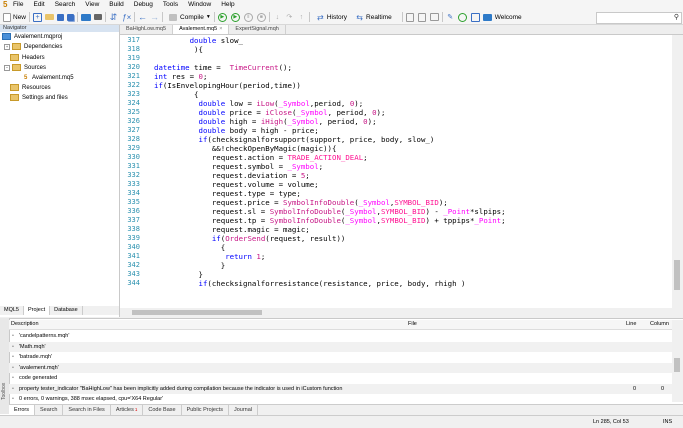  I want to click on tab-errors: Errors, so click(22, 410).